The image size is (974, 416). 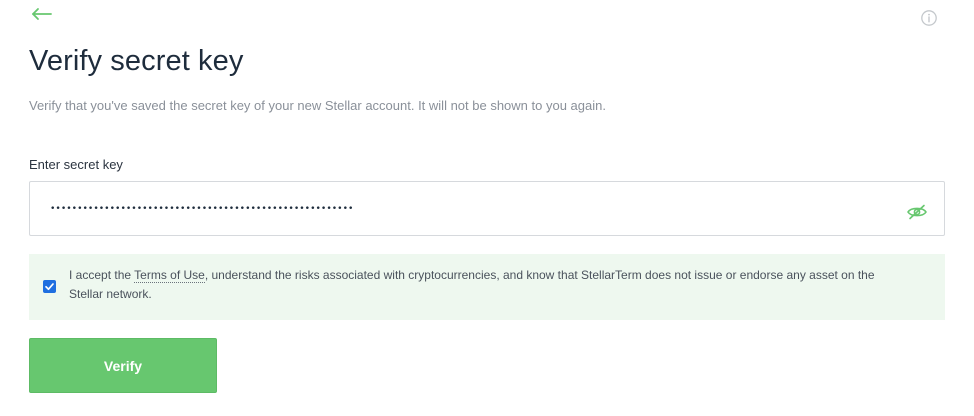 I want to click on info-button, so click(x=929, y=18).